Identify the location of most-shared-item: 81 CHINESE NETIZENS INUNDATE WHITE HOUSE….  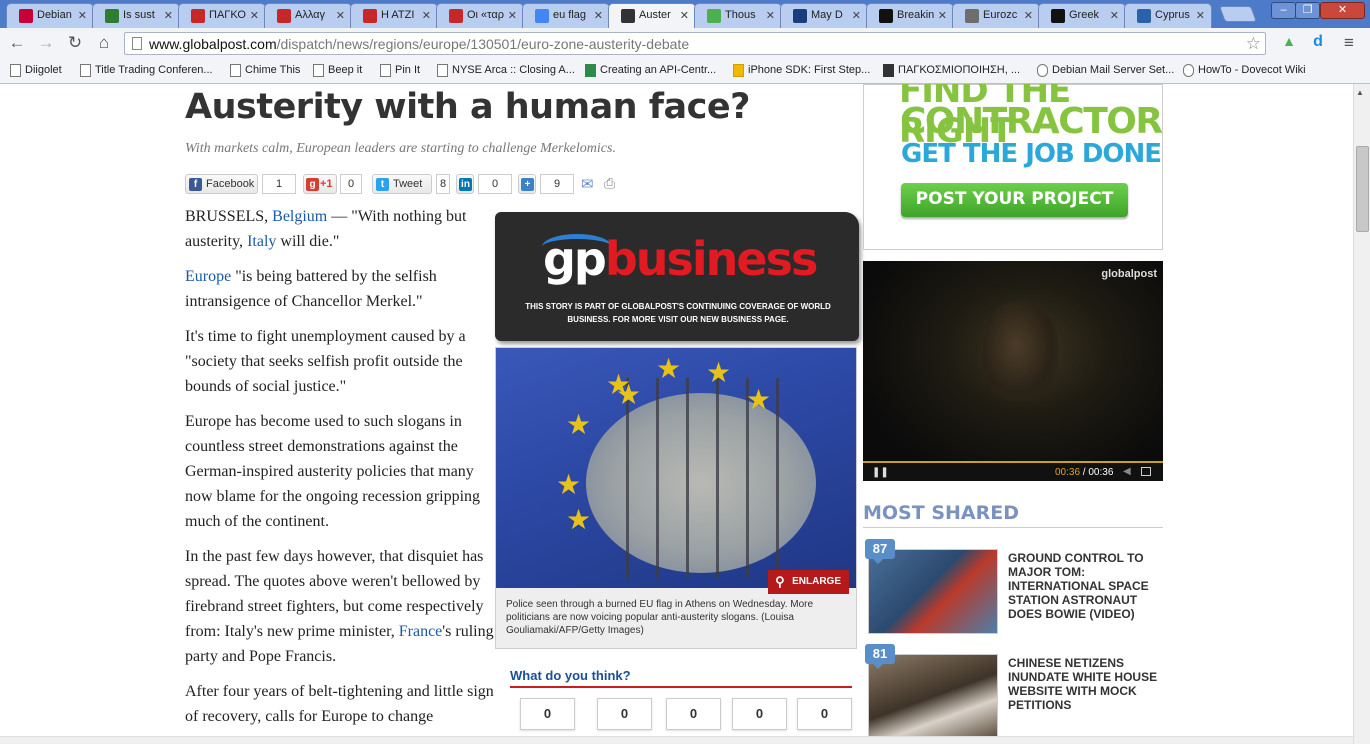
(1014, 690).